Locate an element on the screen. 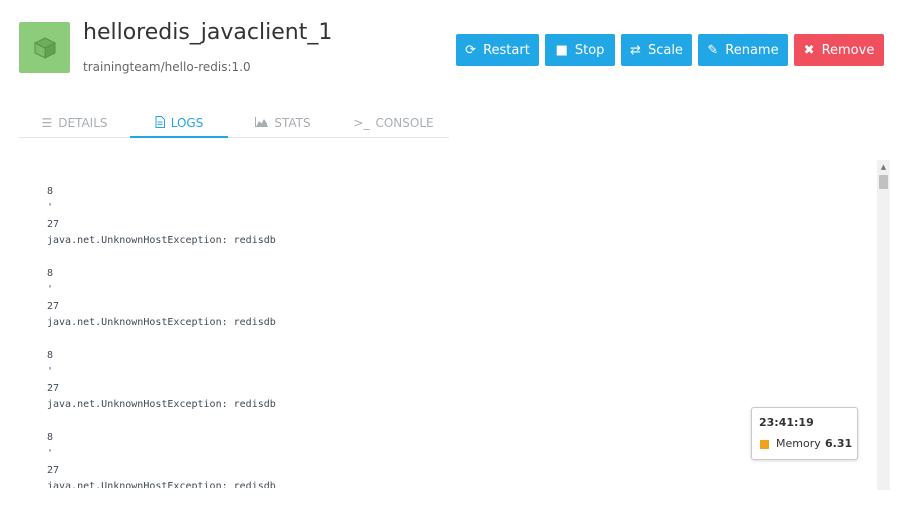 This screenshot has width=912, height=510. tab-logs: LOGS is located at coordinates (179, 124).